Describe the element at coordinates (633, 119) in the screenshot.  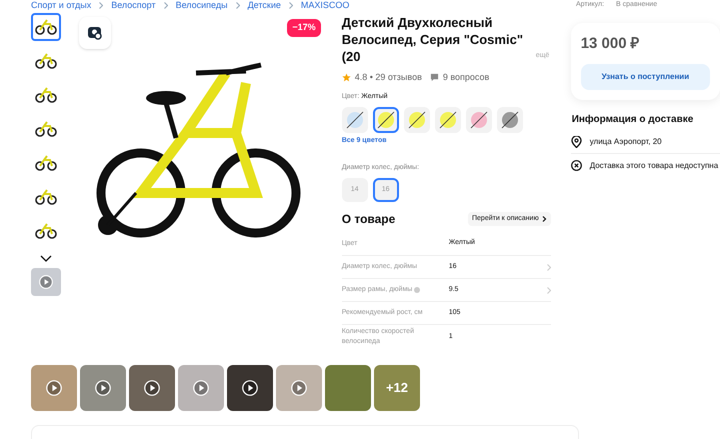
I see `delivery-title: Информация о доставке` at that location.